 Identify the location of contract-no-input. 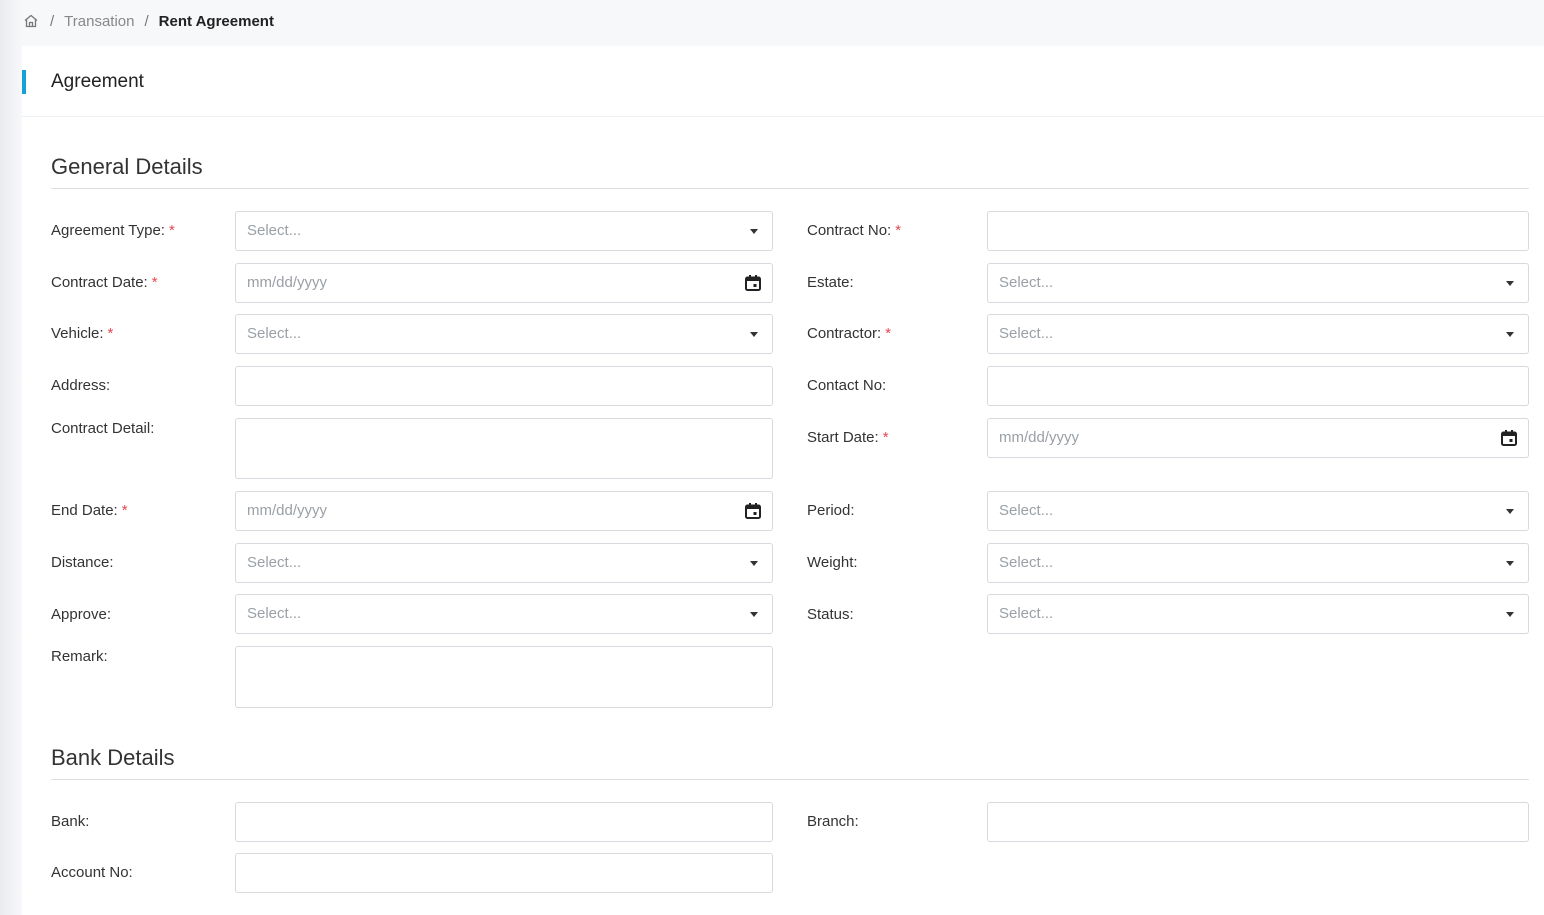
(1258, 231).